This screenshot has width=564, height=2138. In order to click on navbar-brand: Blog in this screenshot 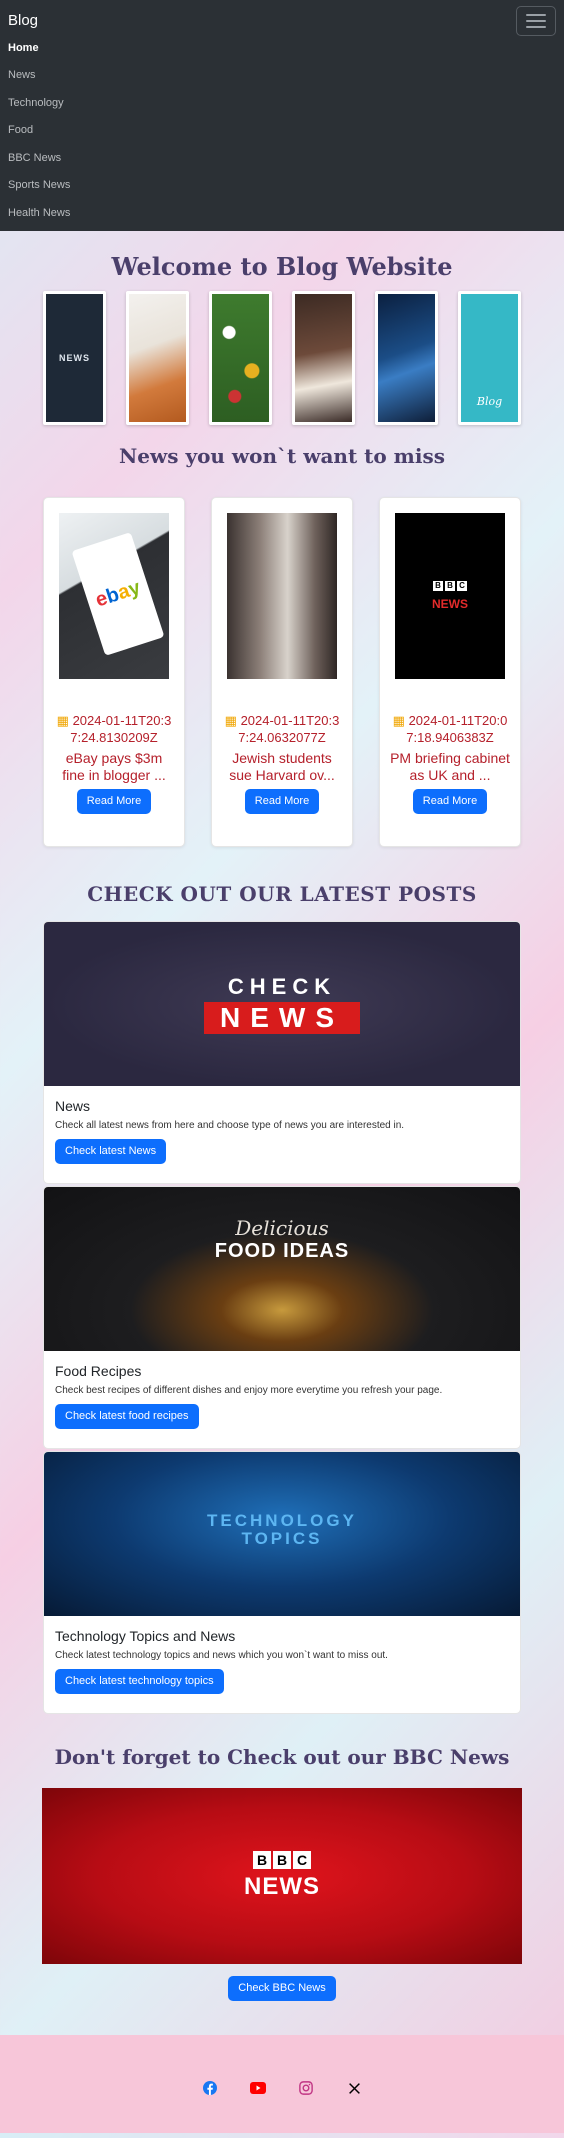, I will do `click(23, 20)`.